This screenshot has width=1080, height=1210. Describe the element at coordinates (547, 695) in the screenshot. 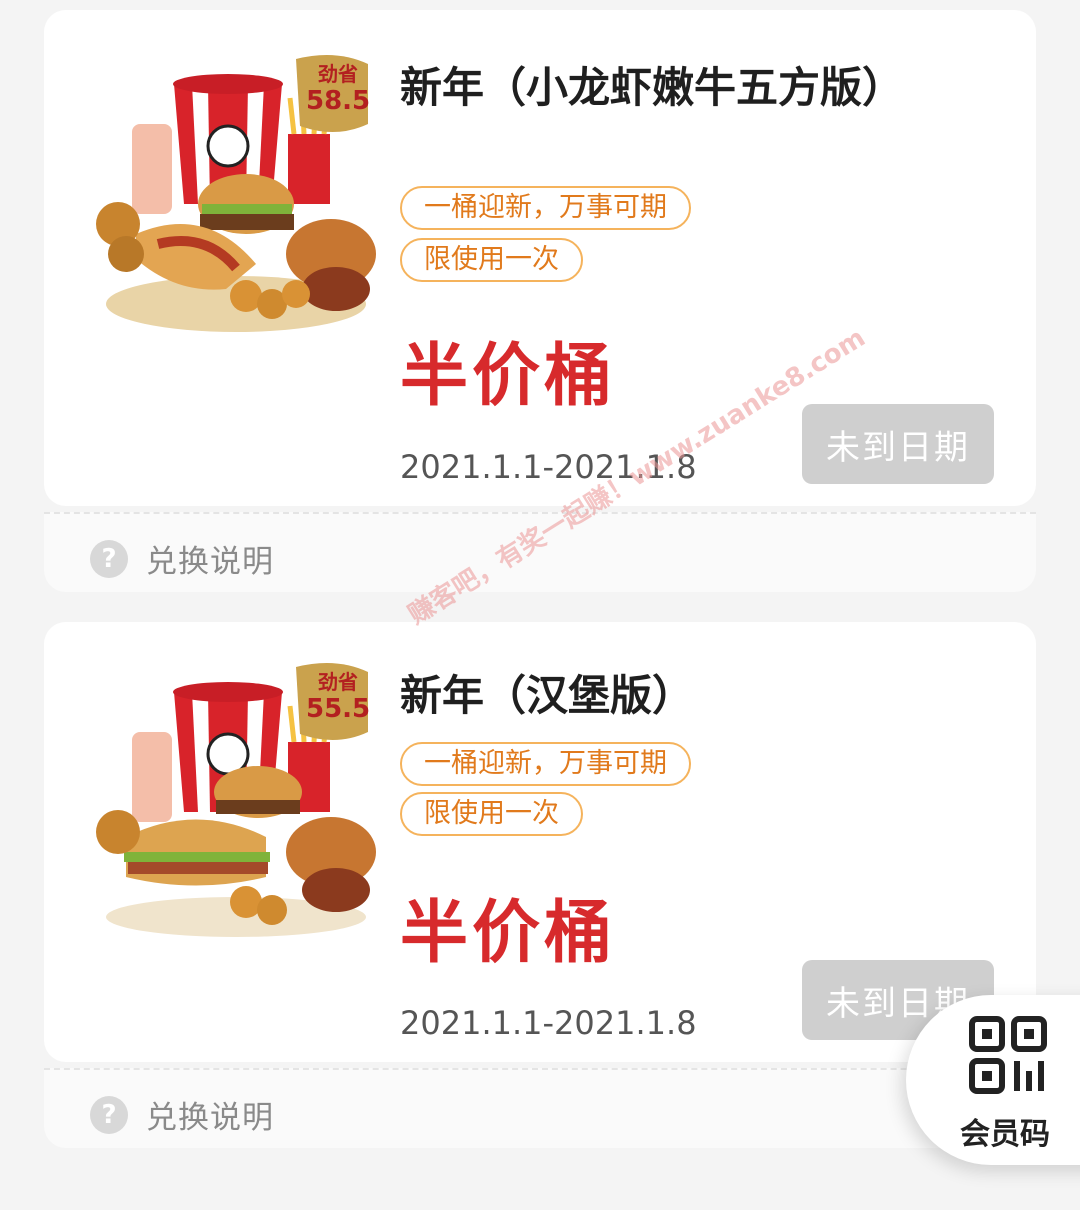

I see `coupon-title: 新年（汉堡版）` at that location.